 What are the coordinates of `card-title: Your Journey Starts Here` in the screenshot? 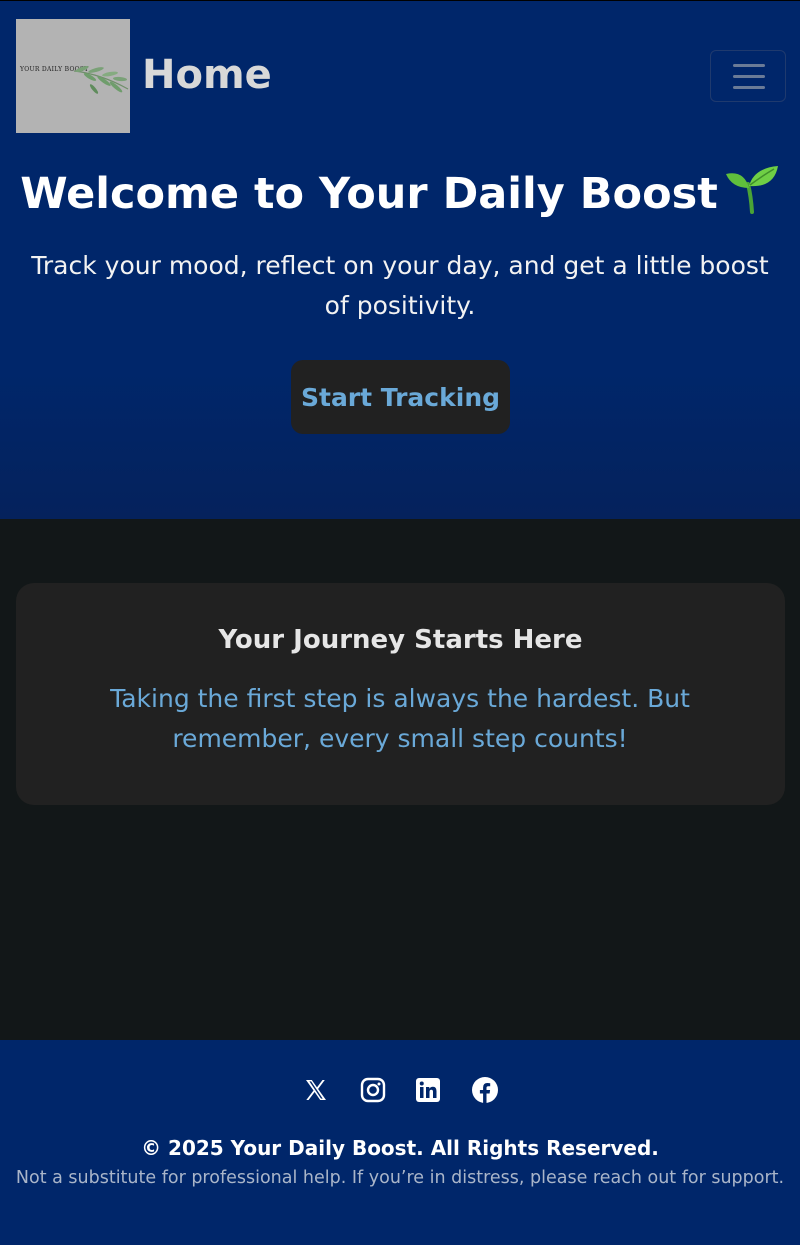 It's located at (400, 640).